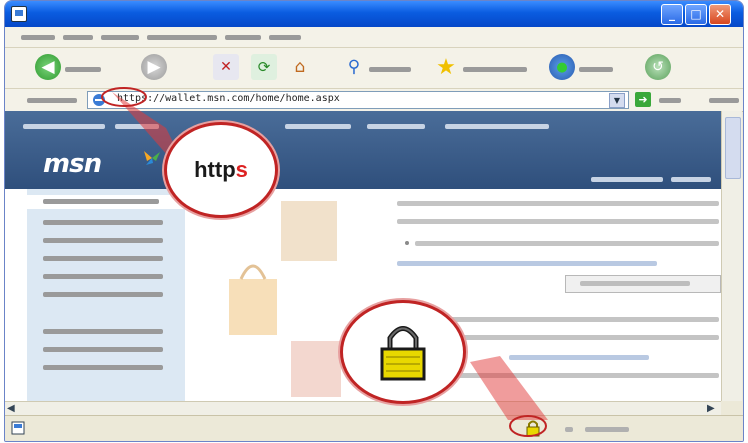 This screenshot has width=748, height=443. I want to click on padlock-callout-pointer, so click(509, 388).